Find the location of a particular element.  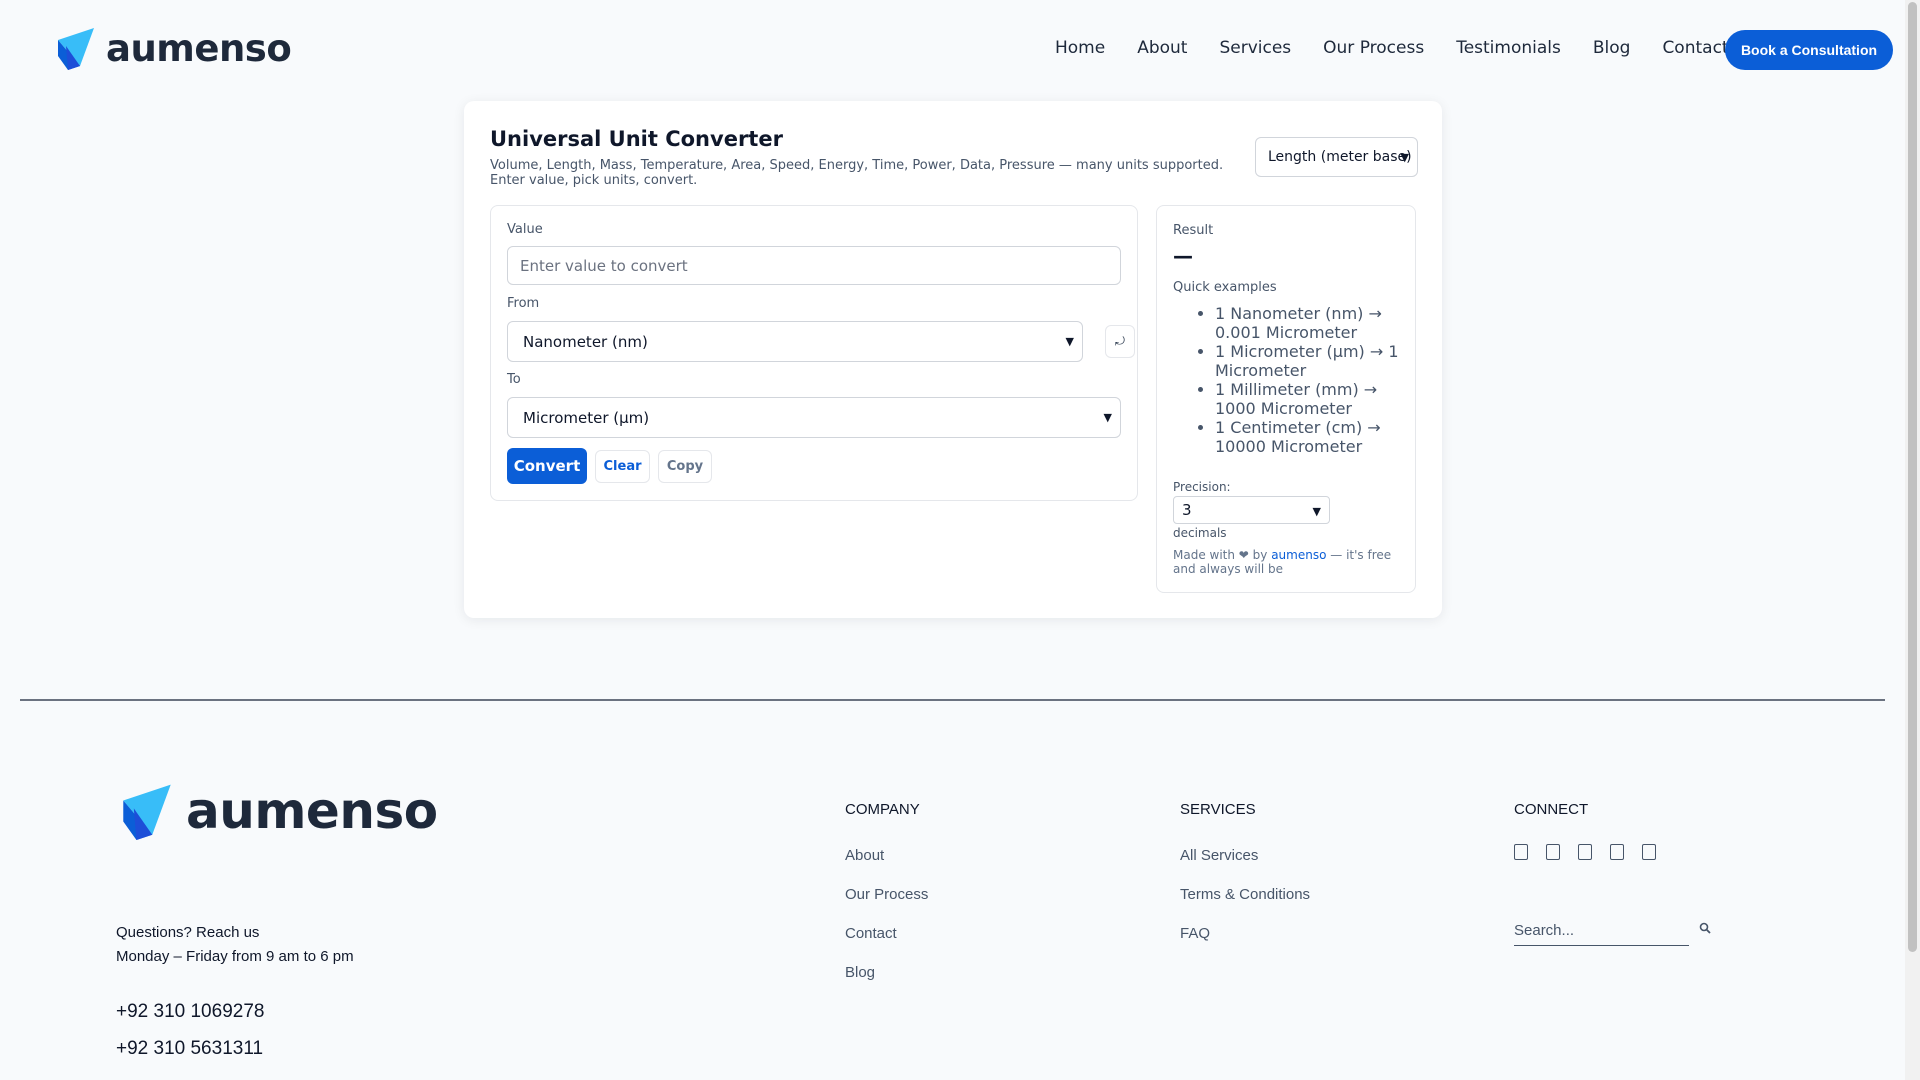

company-heading: COMPANY is located at coordinates (882, 809).